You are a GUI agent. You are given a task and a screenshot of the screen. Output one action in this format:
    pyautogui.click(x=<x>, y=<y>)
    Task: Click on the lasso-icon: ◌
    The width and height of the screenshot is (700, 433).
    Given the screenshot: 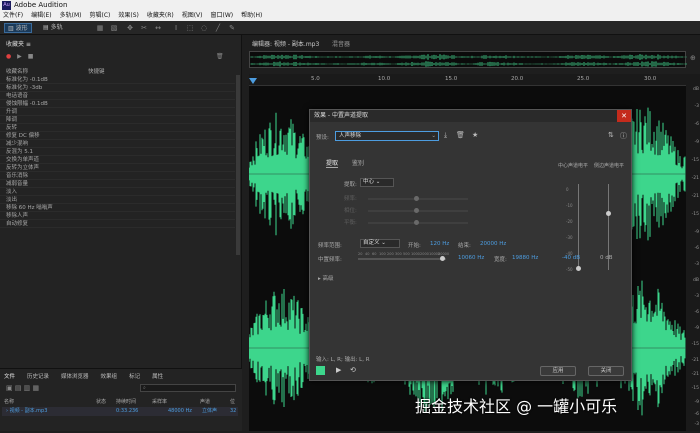 What is the action you would take?
    pyautogui.click(x=204, y=28)
    